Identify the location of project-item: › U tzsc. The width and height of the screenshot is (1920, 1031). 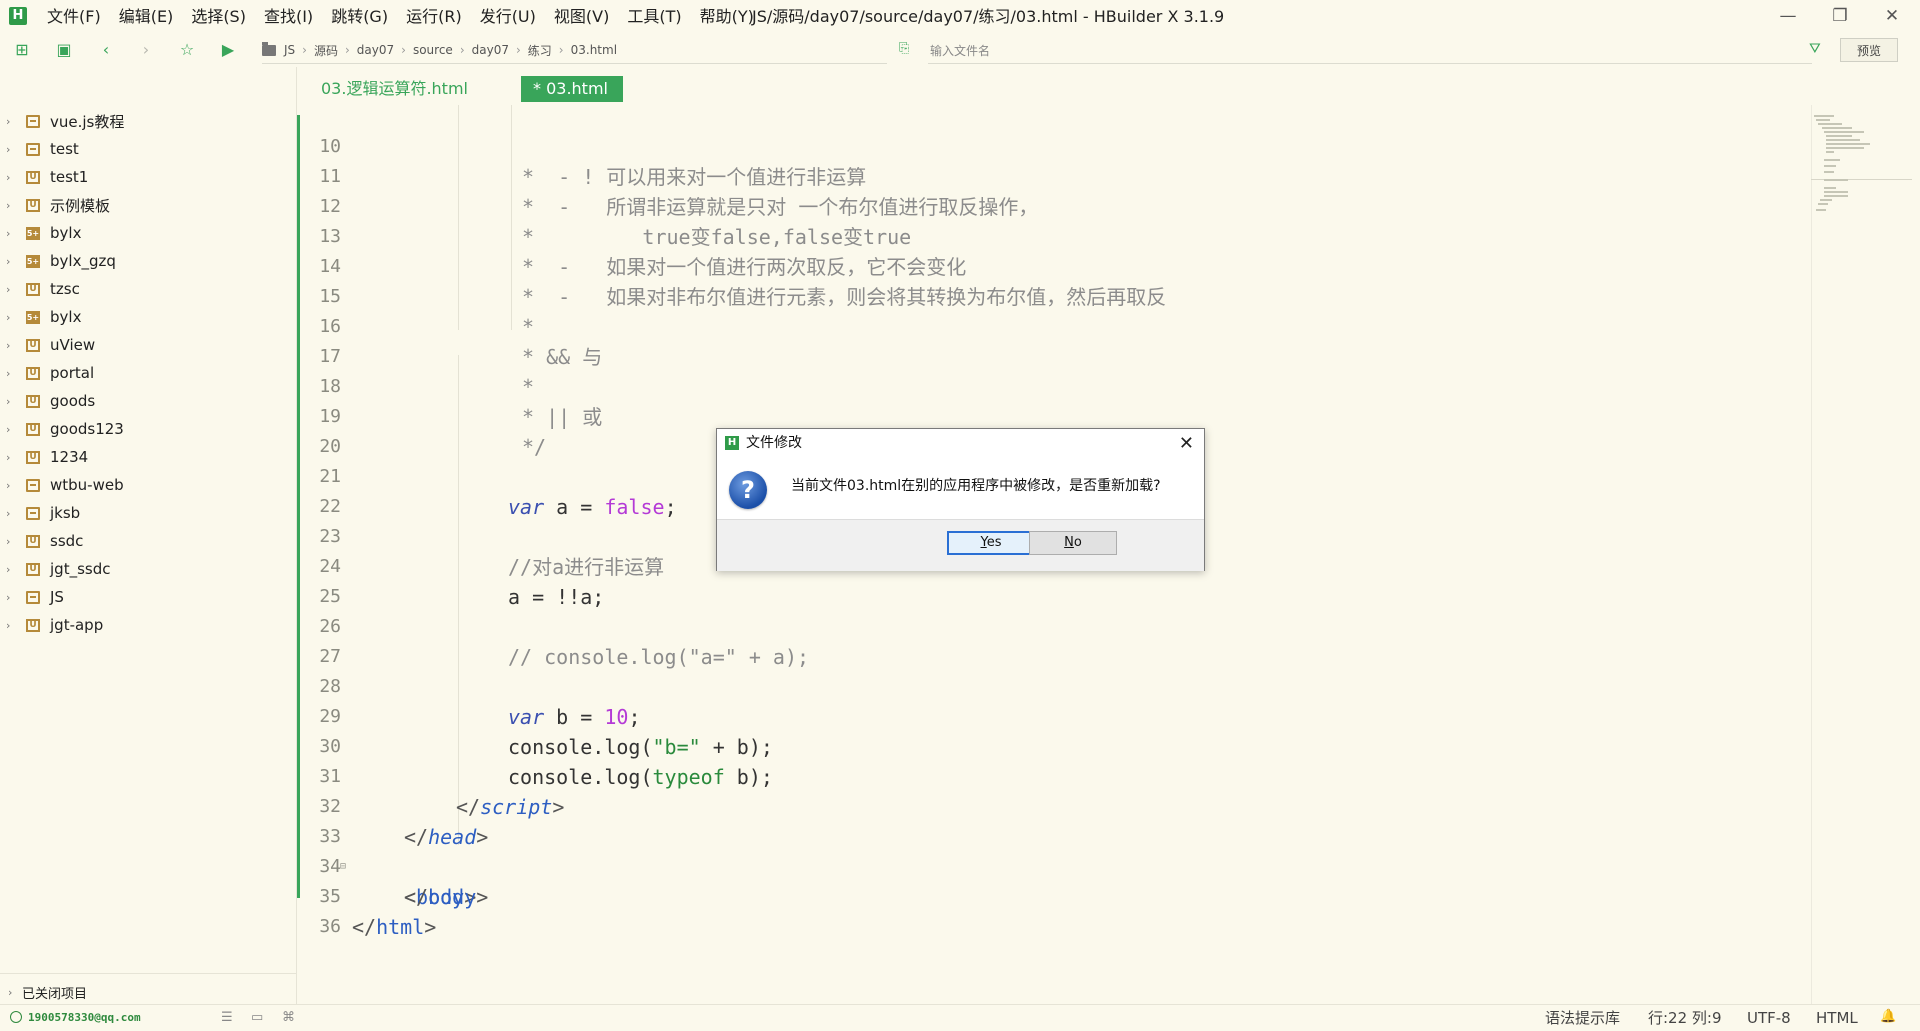
(148, 289).